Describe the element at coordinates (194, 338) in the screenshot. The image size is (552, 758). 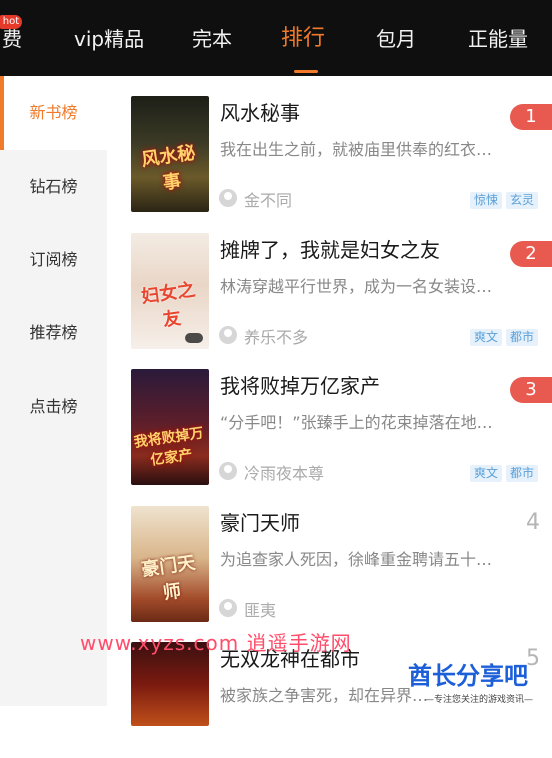
I see `cover-badge` at that location.